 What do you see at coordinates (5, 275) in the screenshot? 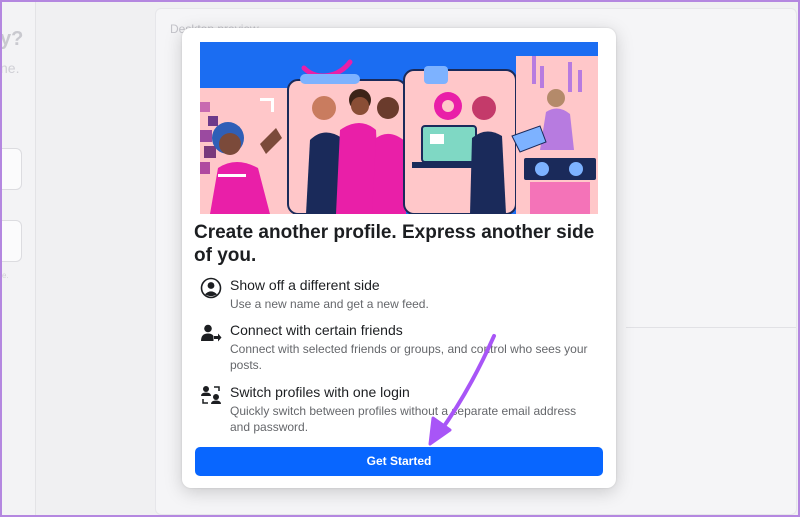
I see `background-tiny-text: e.` at bounding box center [5, 275].